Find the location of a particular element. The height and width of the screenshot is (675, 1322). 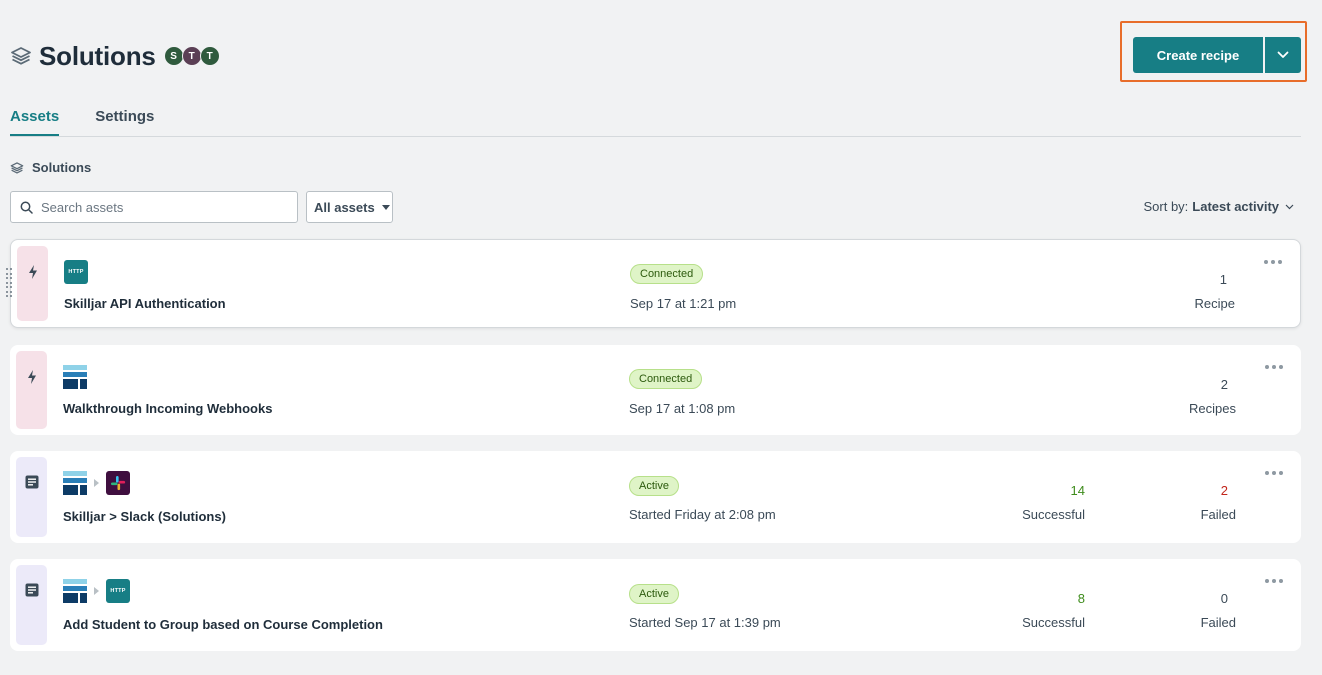

successful-count: 14 is located at coordinates (1077, 490).